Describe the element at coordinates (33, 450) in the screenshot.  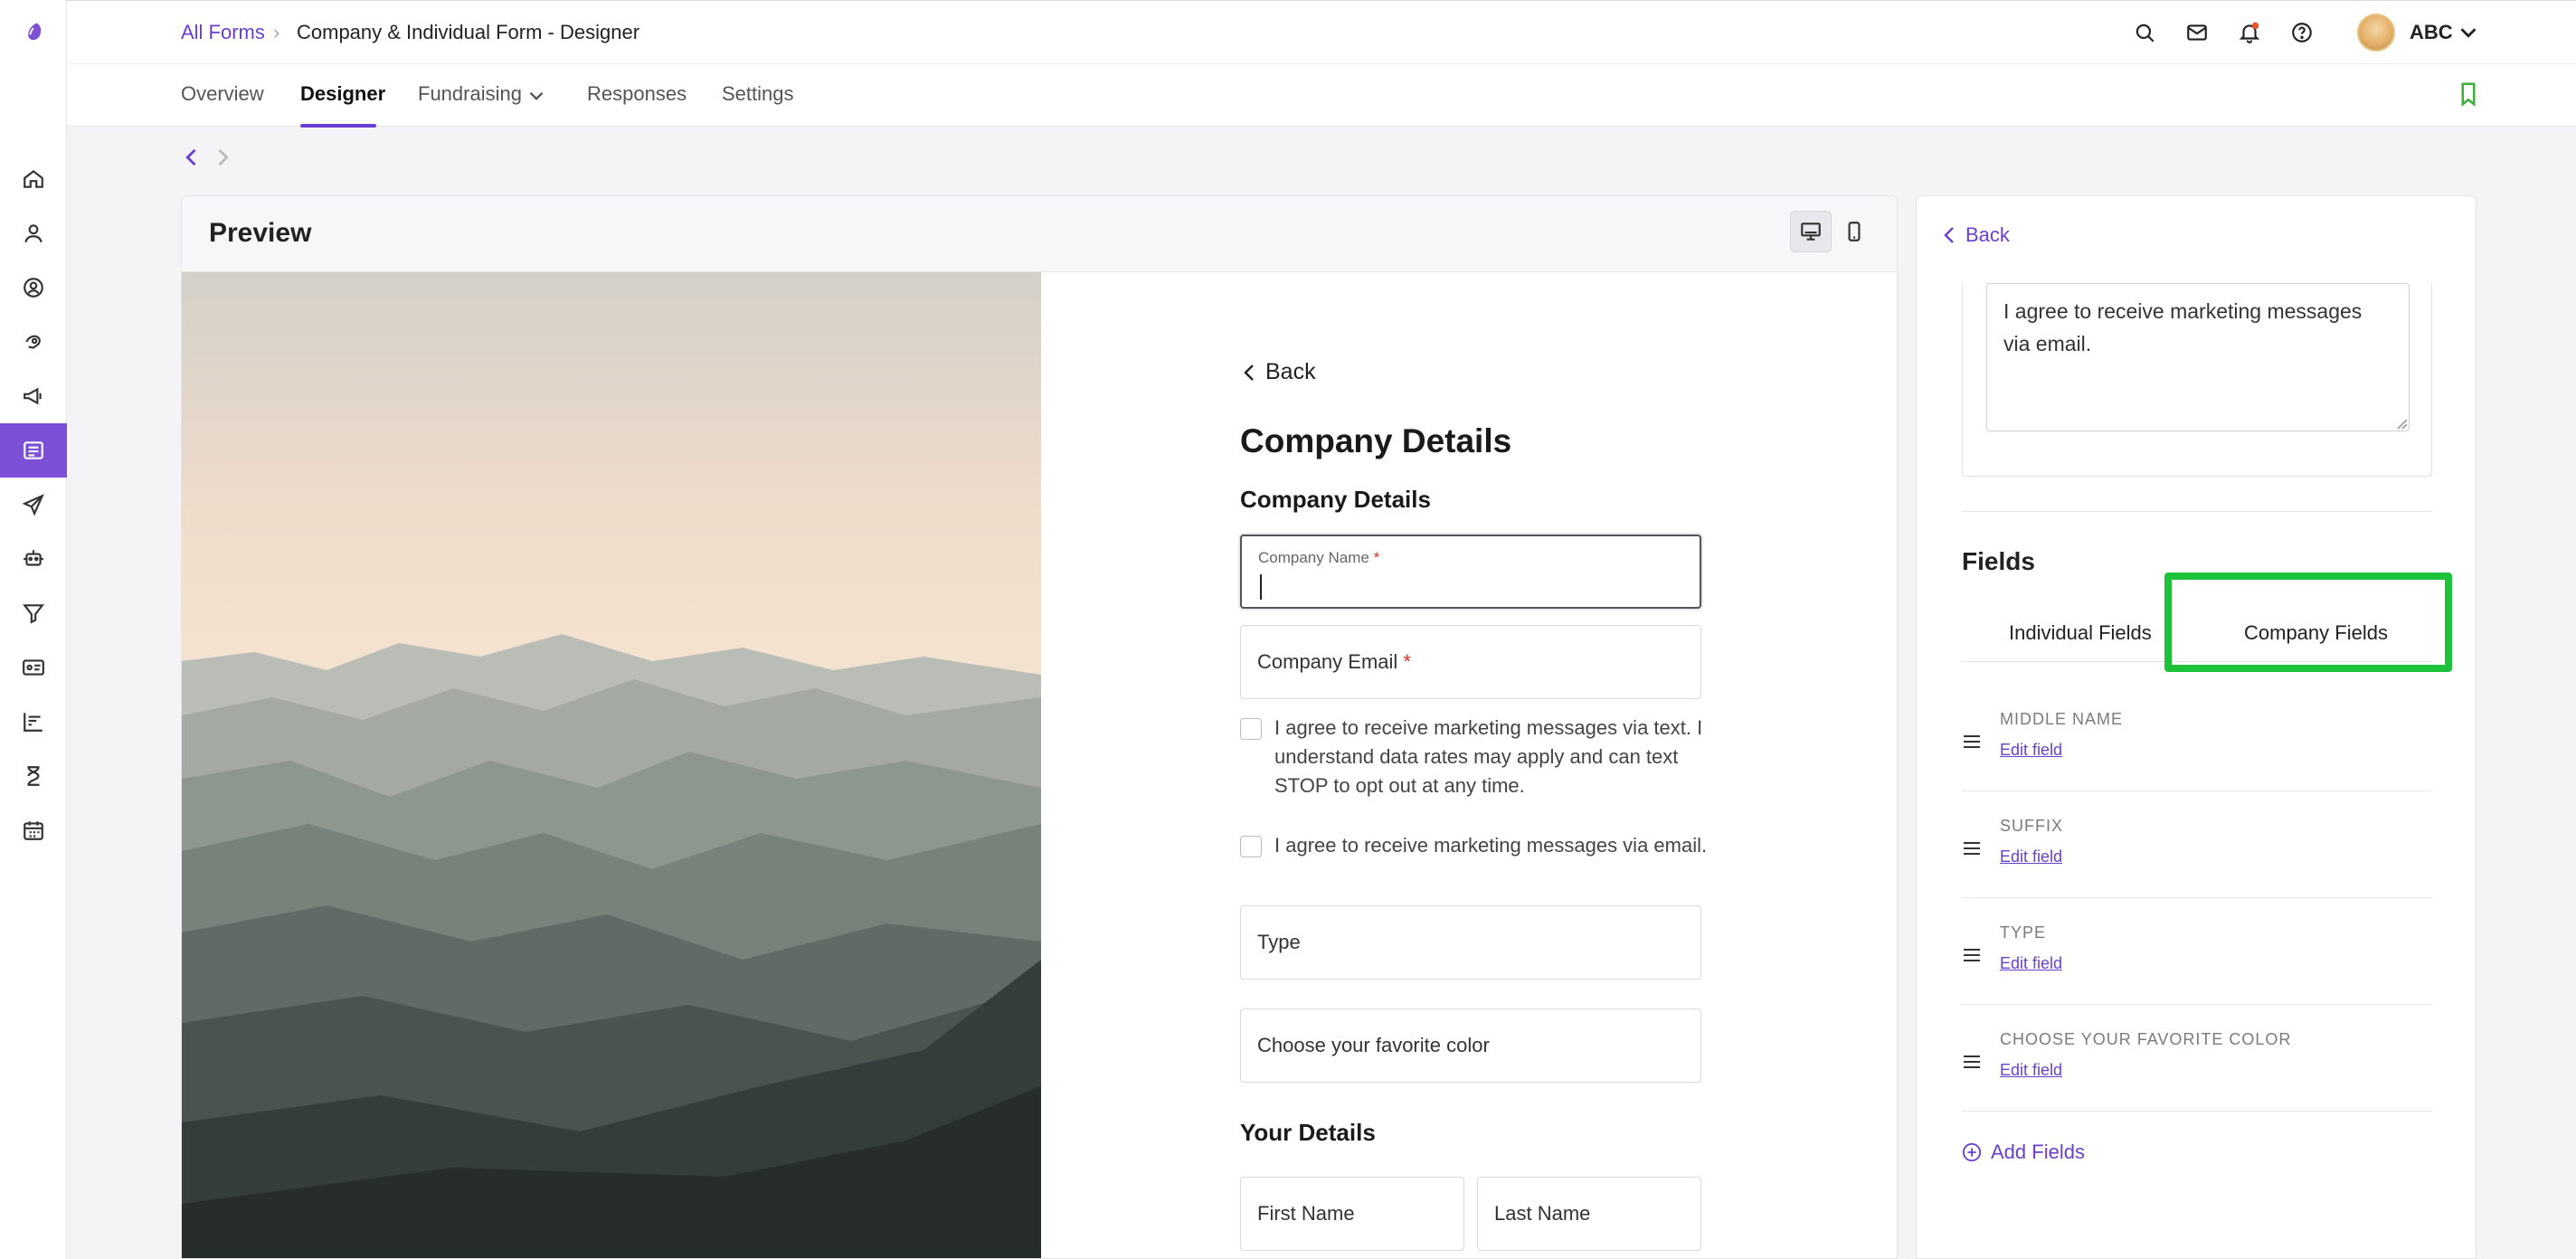
I see `forms-icon` at that location.